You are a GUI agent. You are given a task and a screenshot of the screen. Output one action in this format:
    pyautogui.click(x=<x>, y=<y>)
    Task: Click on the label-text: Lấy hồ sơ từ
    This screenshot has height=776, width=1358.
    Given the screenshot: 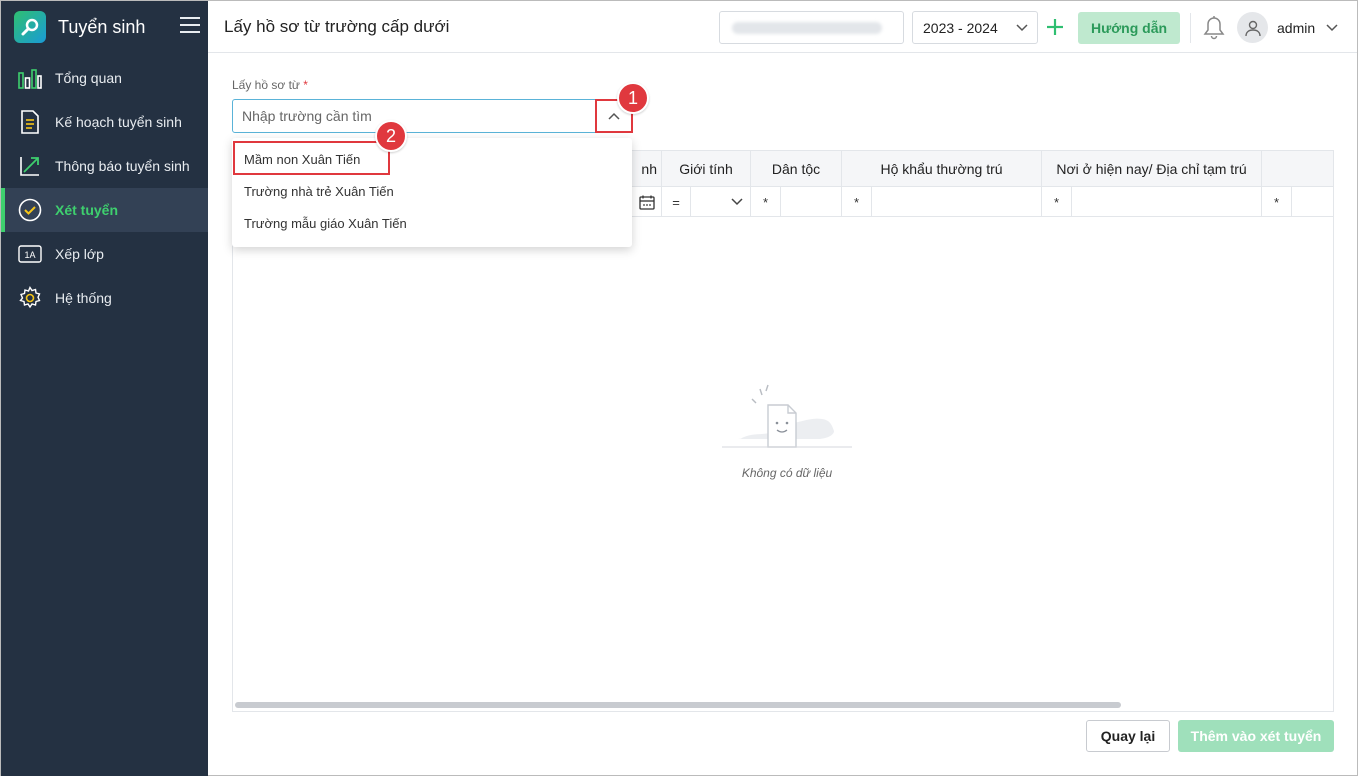 What is the action you would take?
    pyautogui.click(x=266, y=85)
    